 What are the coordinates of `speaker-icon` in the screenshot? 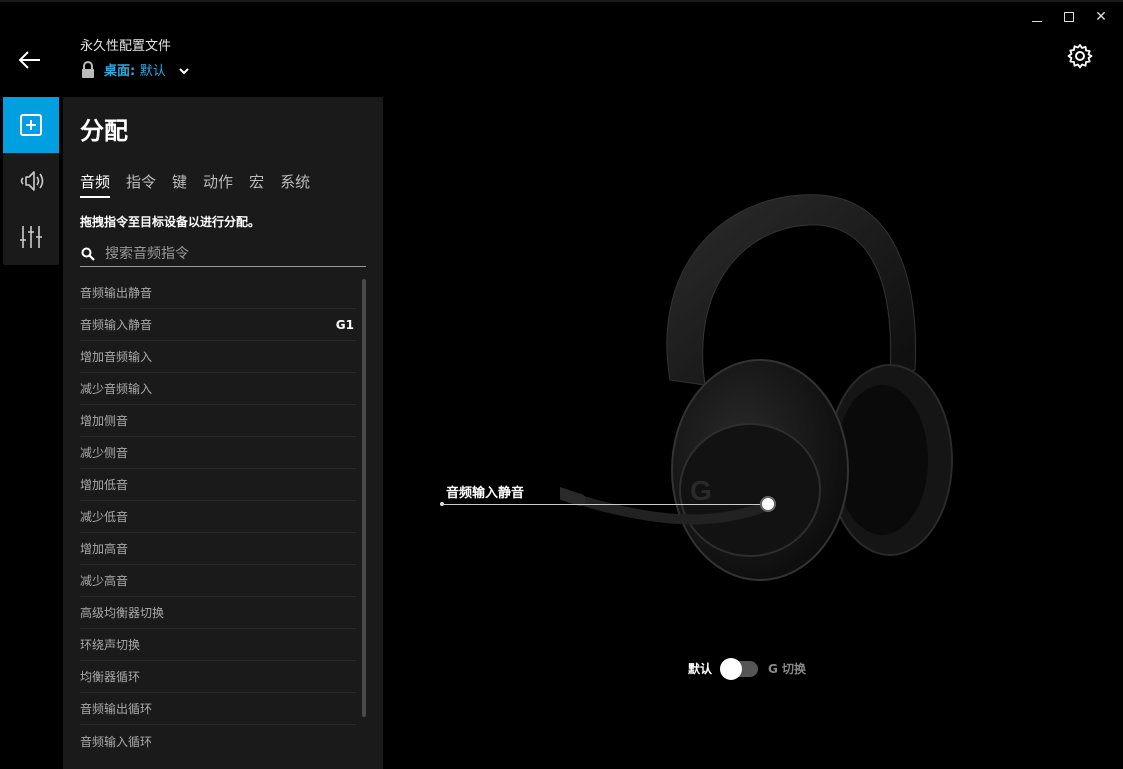 It's located at (32, 181).